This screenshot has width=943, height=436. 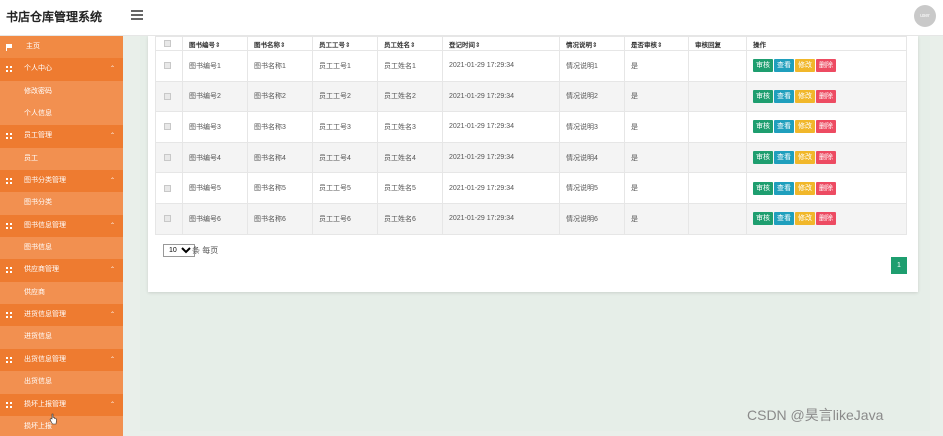 What do you see at coordinates (61, 92) in the screenshot?
I see `sidebar-item-change-password: 修改密码` at bounding box center [61, 92].